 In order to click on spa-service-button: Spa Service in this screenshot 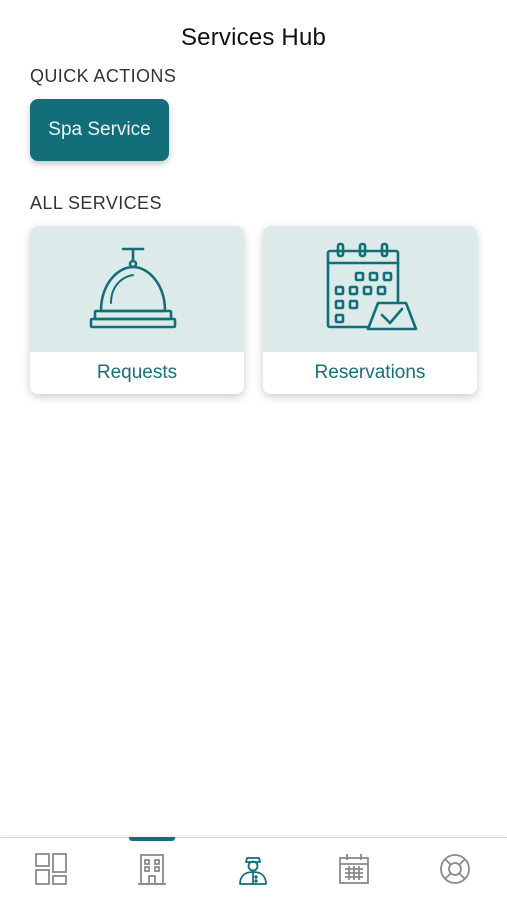, I will do `click(99, 130)`.